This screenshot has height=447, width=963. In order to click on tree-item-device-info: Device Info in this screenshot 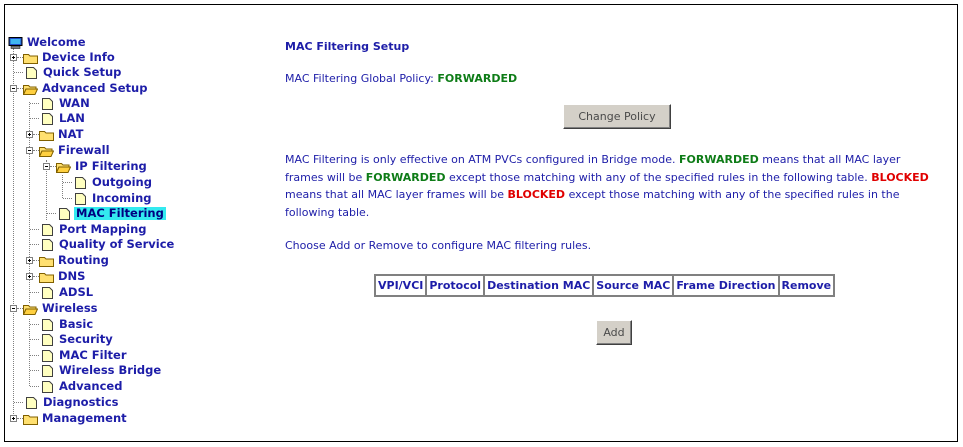, I will do `click(70, 57)`.